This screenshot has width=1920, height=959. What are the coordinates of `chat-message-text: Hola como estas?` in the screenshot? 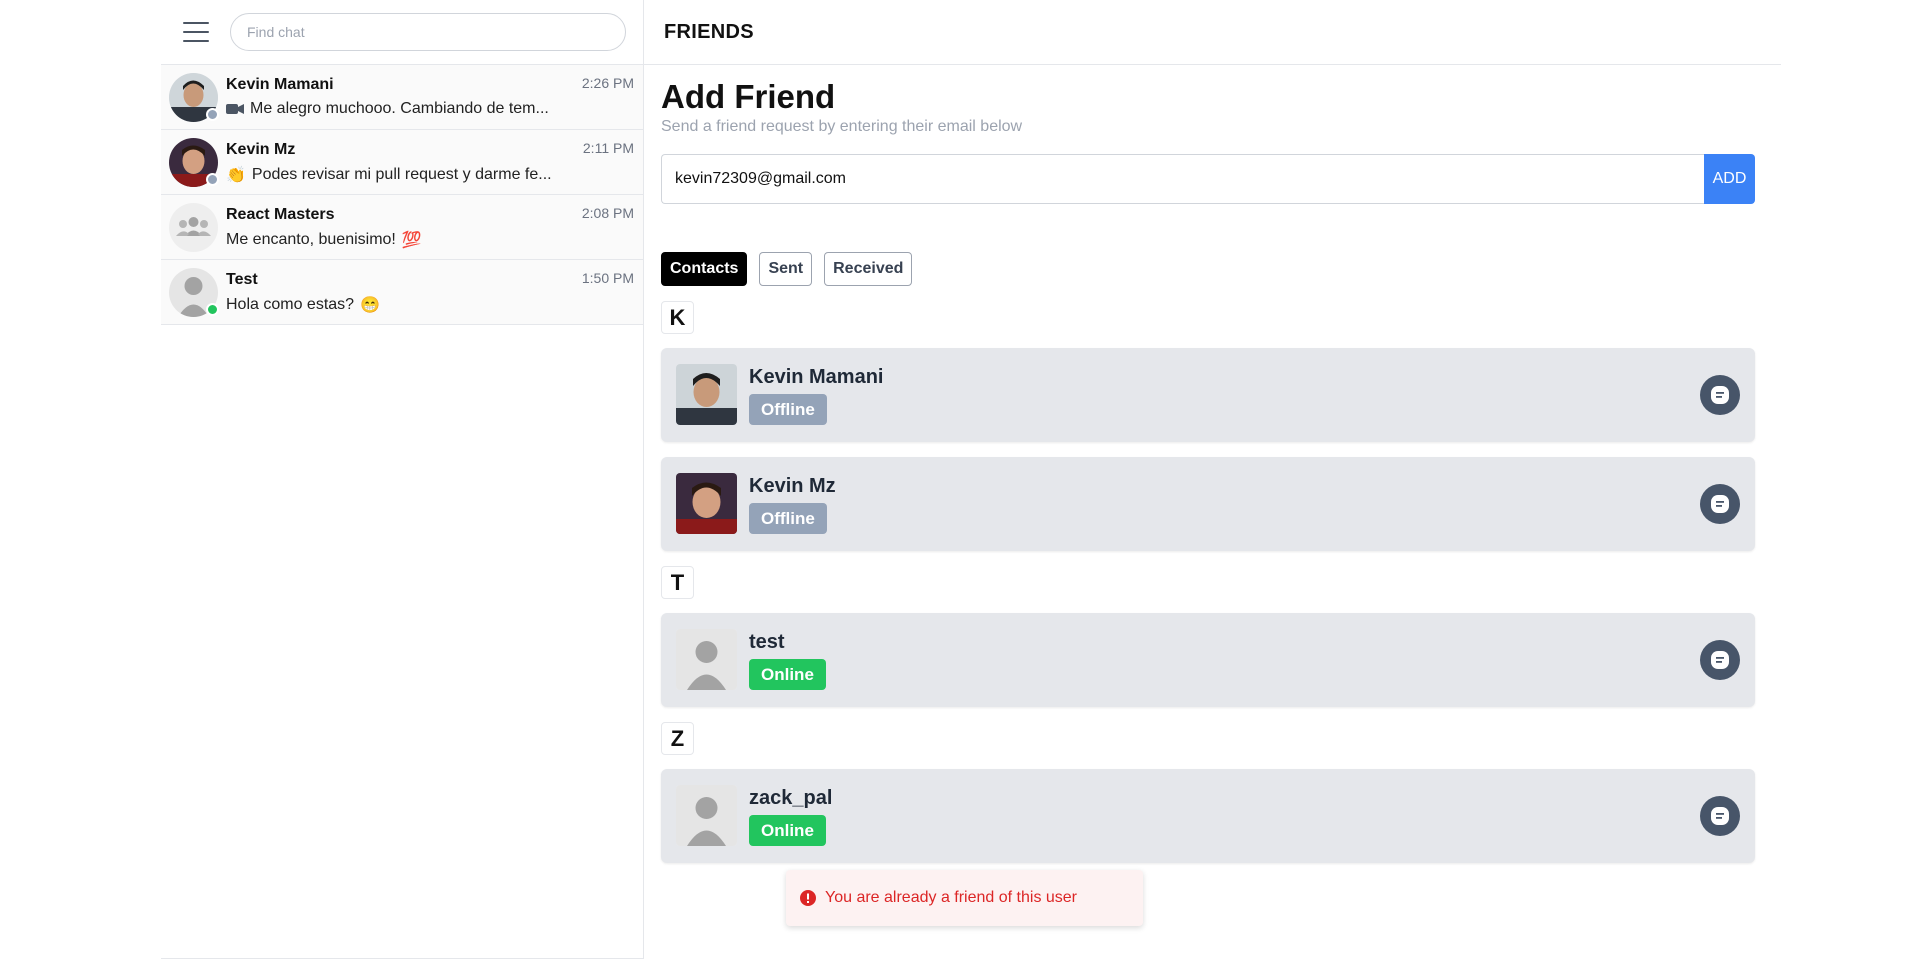 It's located at (290, 304).